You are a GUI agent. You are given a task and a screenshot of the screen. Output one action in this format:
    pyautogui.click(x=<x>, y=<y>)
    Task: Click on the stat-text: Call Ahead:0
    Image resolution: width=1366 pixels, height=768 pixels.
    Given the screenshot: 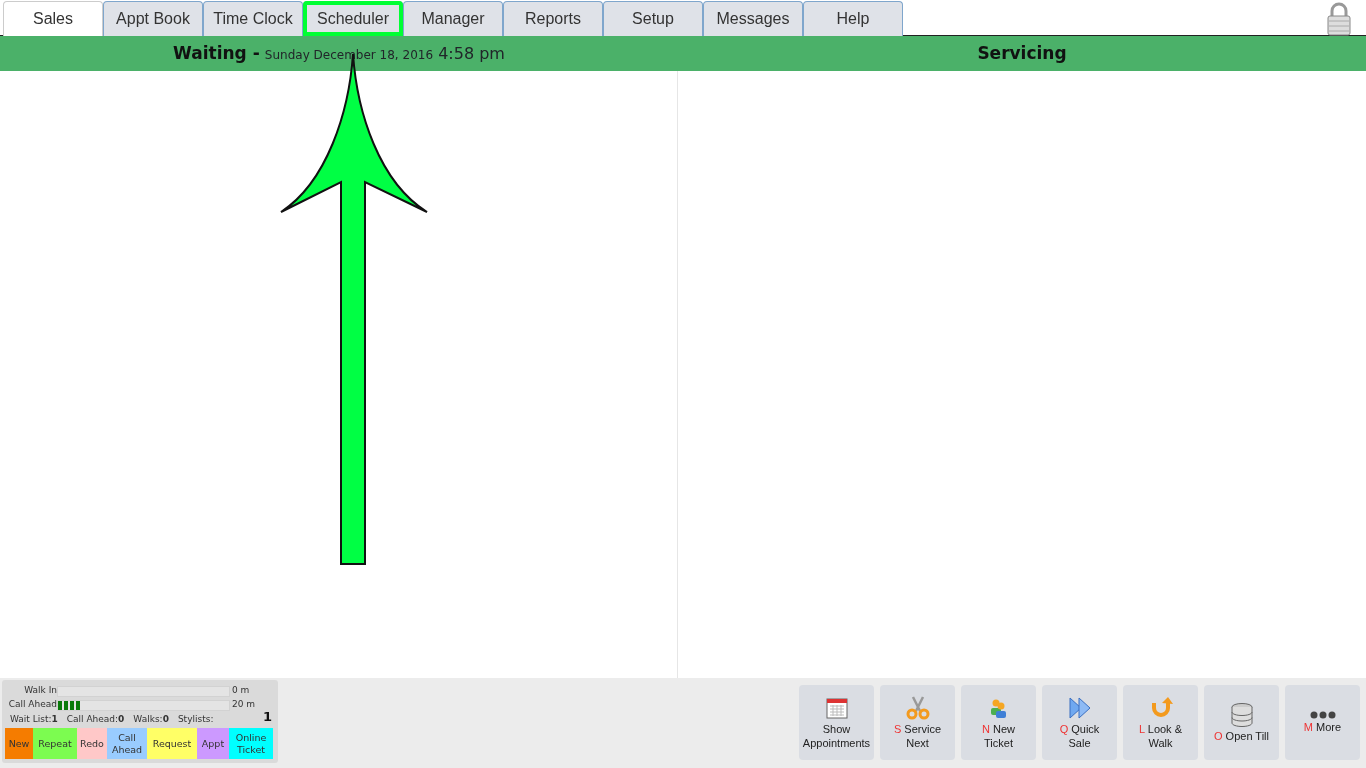 What is the action you would take?
    pyautogui.click(x=95, y=719)
    